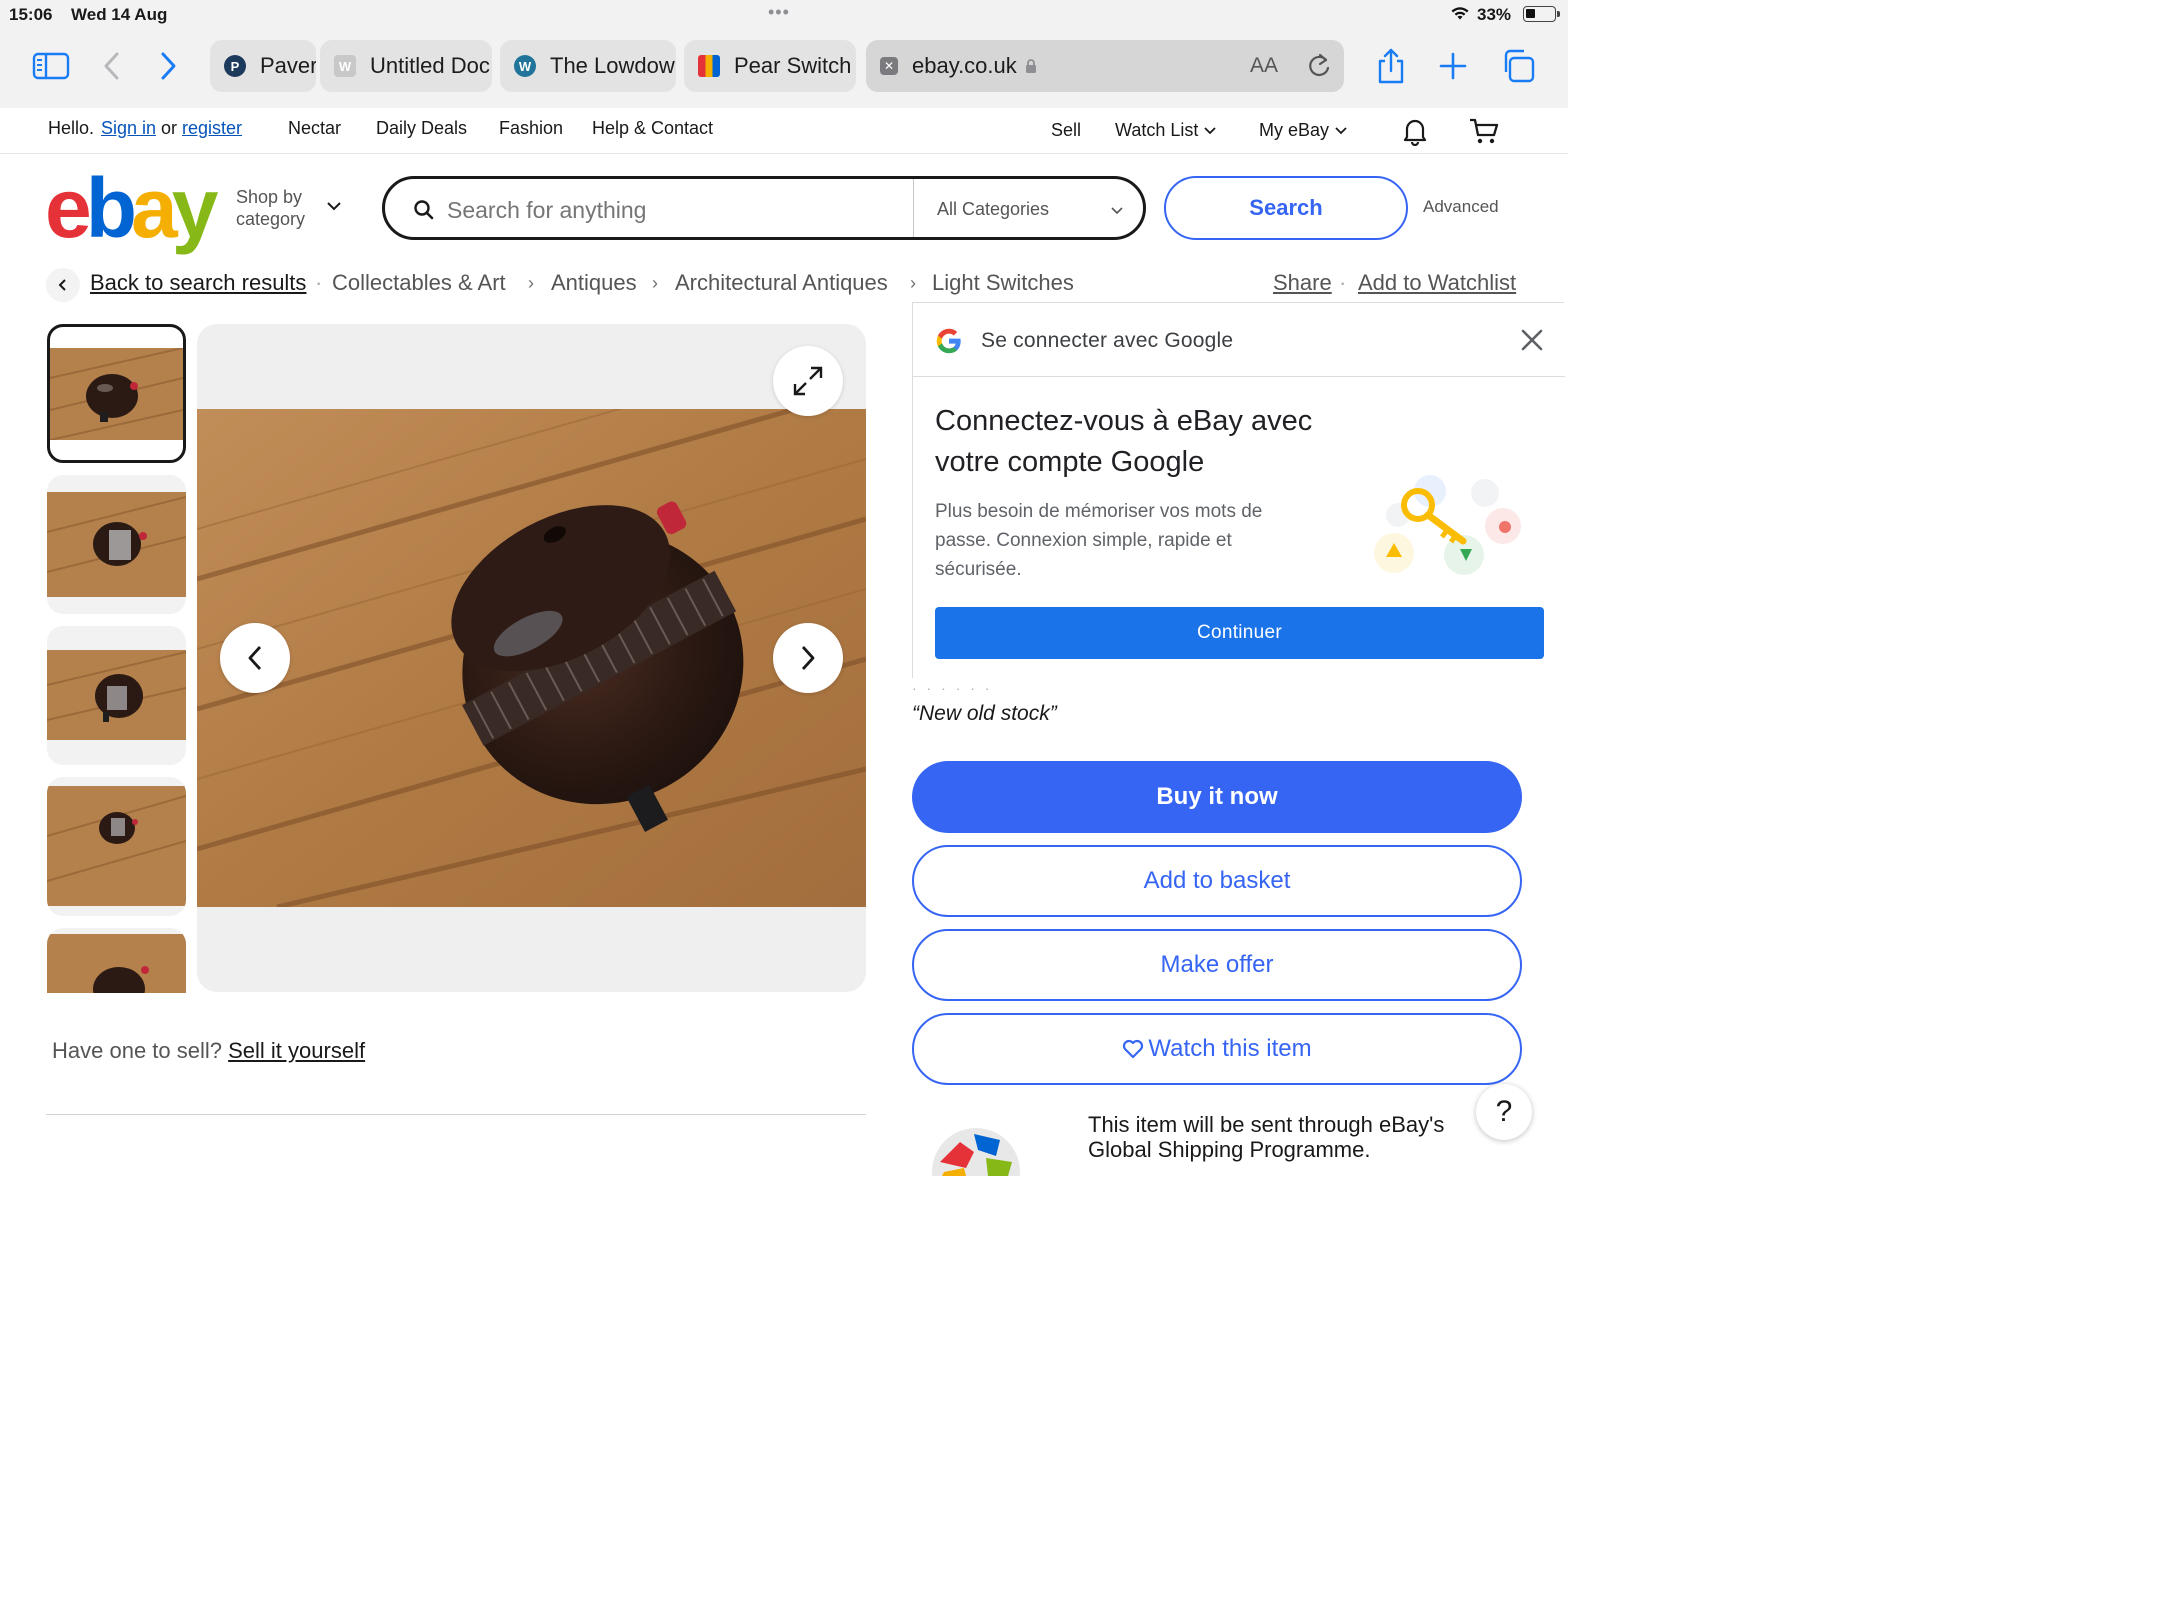  I want to click on next-image-button, so click(808, 658).